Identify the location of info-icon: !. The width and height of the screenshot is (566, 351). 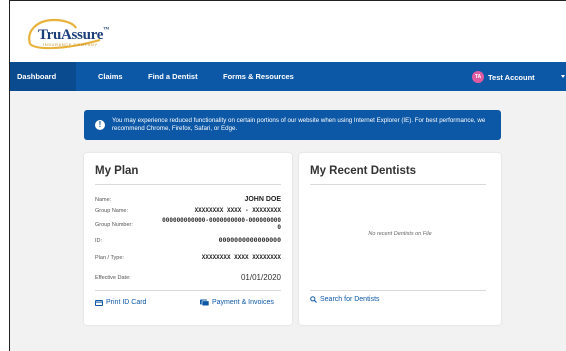
(100, 125).